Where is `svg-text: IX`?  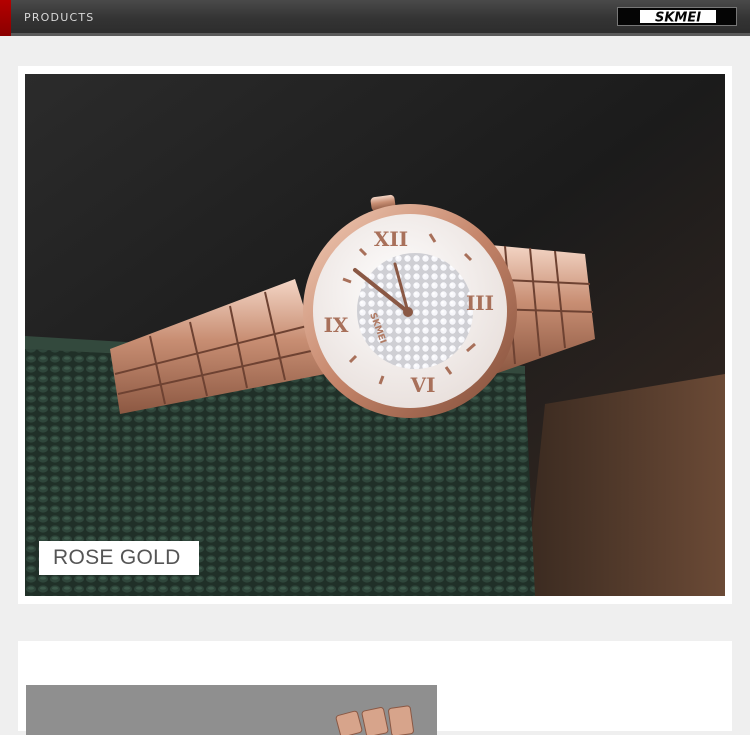
svg-text: IX is located at coordinates (336, 325).